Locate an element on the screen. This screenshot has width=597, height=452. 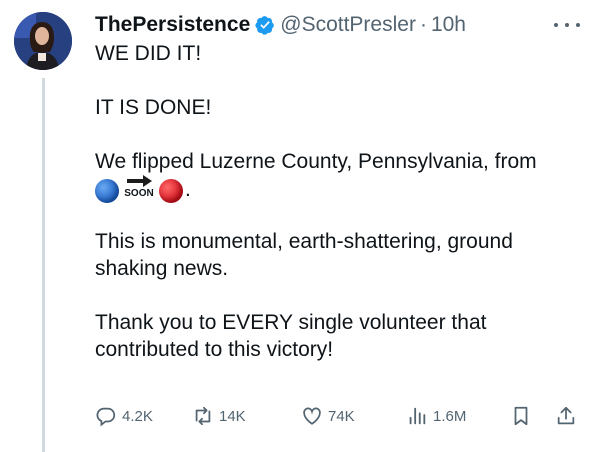
like-button: 74K is located at coordinates (328, 416).